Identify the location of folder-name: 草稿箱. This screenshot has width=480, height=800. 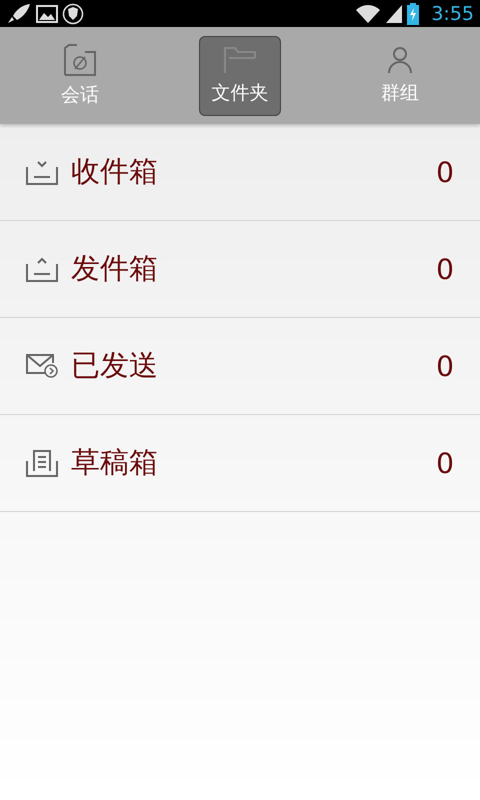
(115, 462).